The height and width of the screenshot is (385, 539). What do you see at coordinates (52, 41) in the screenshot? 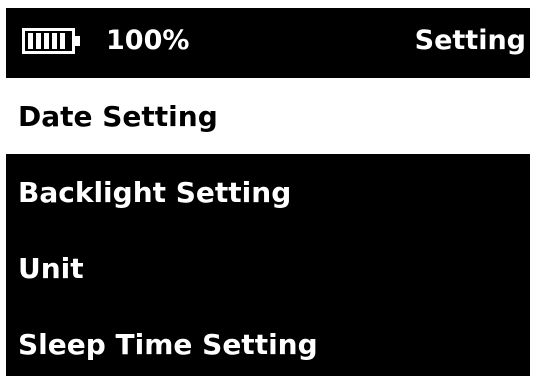
I see `battery-full-icon` at bounding box center [52, 41].